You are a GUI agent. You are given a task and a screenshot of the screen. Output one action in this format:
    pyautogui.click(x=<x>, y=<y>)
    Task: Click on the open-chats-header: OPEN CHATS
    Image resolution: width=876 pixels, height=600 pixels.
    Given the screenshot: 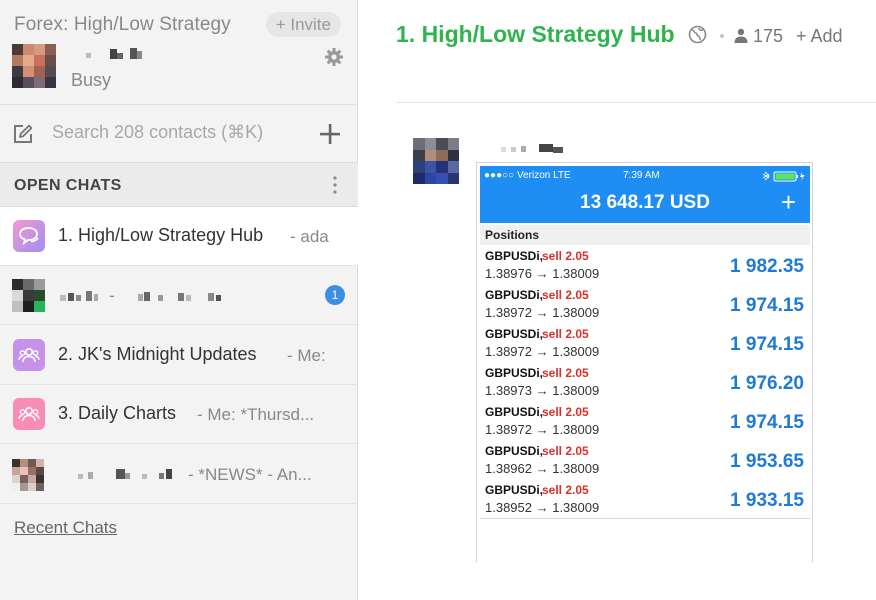 What is the action you would take?
    pyautogui.click(x=179, y=184)
    